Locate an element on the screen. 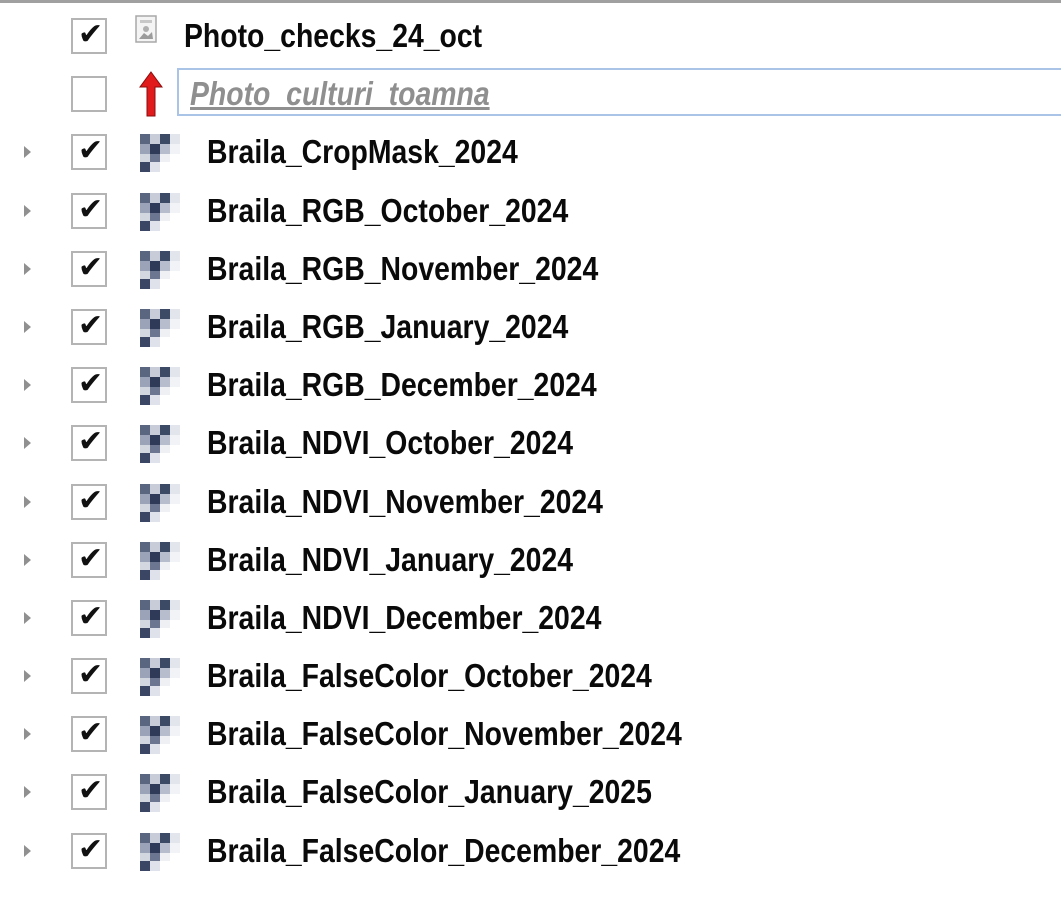  layer-row: ✔ Braila_FalseColor_January_2025 is located at coordinates (530, 793).